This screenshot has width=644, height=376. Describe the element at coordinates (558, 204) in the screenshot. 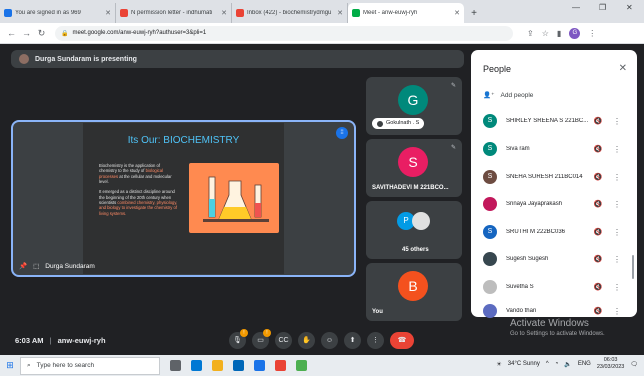

I see `participant-row: Srinaya Jayaprakash 🔇 ⋮` at that location.